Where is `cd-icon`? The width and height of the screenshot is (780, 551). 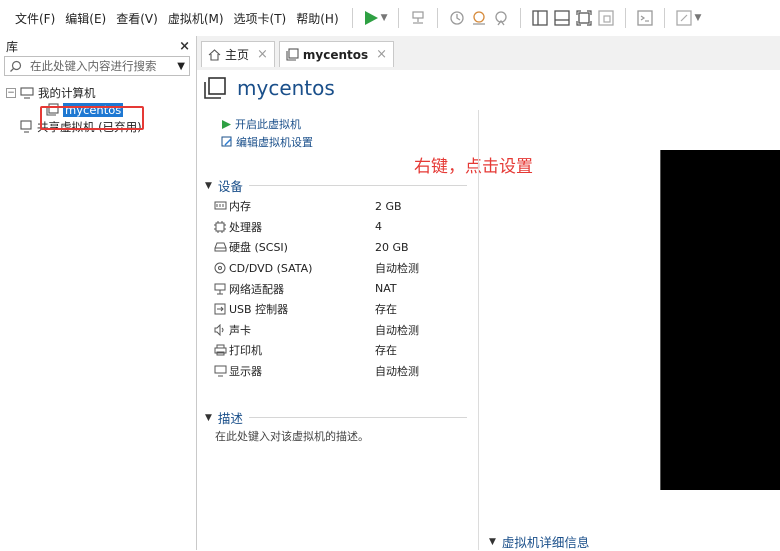
cd-icon is located at coordinates (220, 268).